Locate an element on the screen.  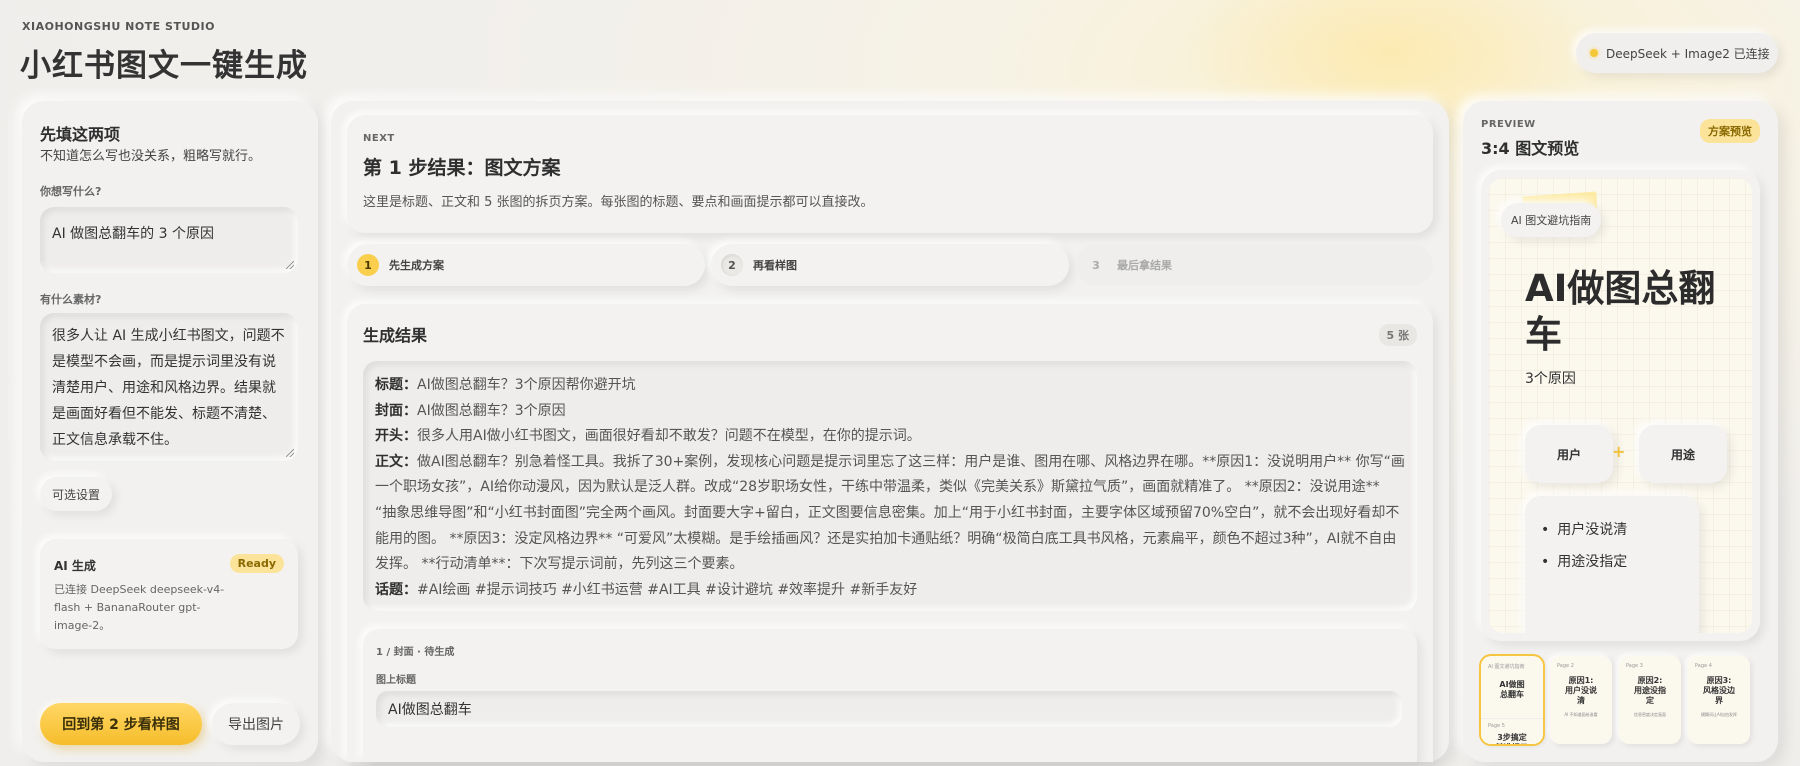
thumbnail-3: Page 3 原因2: 用途没指 定 信息密度决定画面 is located at coordinates (1650, 700).